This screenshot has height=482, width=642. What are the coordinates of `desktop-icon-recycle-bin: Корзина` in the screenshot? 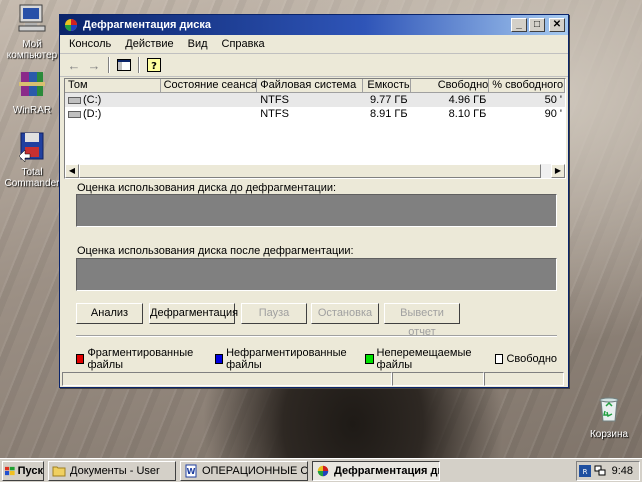 It's located at (609, 416).